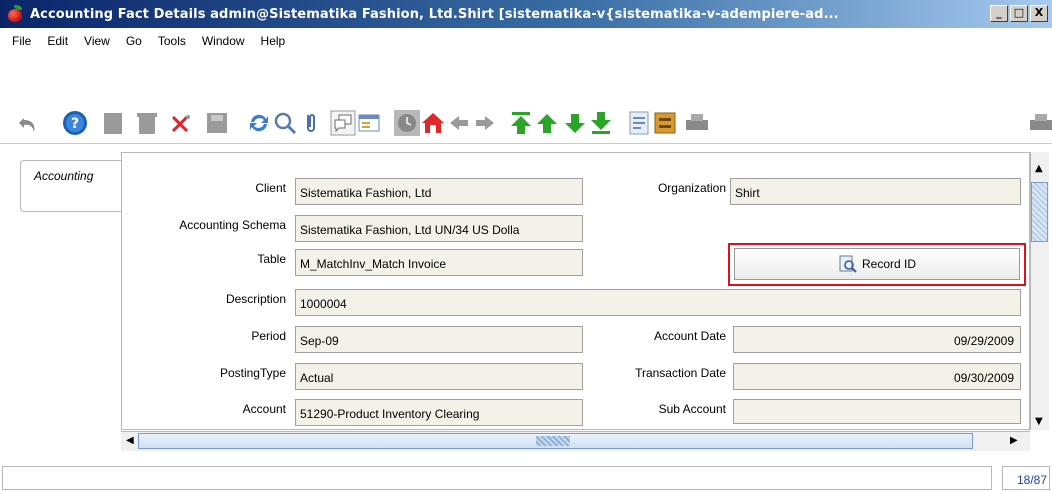 This screenshot has height=492, width=1052. What do you see at coordinates (639, 123) in the screenshot?
I see `report-icon` at bounding box center [639, 123].